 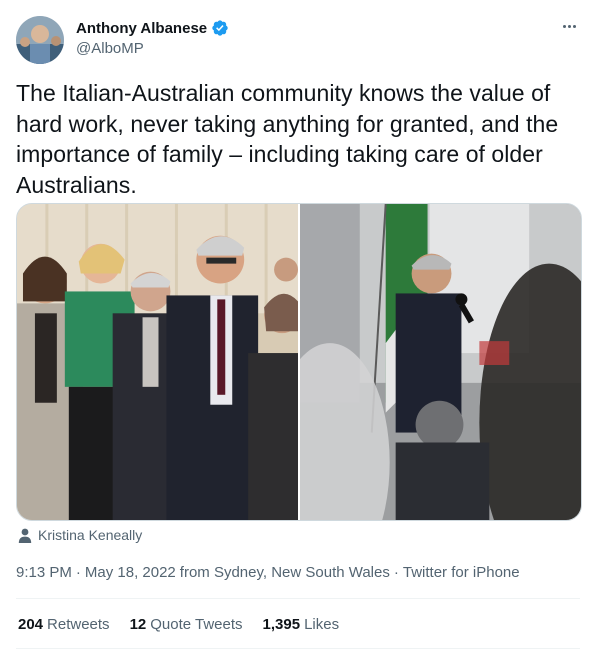 I want to click on verified-badge-icon, so click(x=220, y=28).